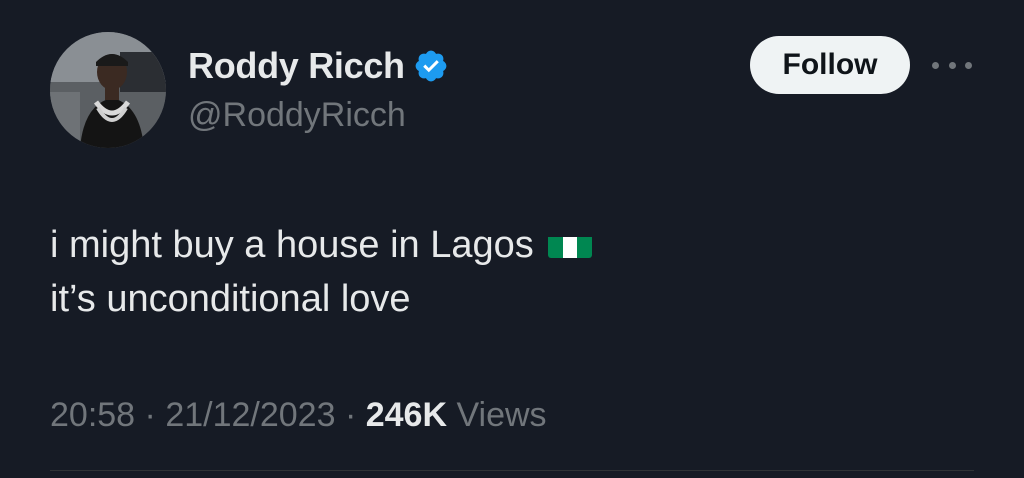  I want to click on author-name-row: Roddy Ricch, so click(318, 66).